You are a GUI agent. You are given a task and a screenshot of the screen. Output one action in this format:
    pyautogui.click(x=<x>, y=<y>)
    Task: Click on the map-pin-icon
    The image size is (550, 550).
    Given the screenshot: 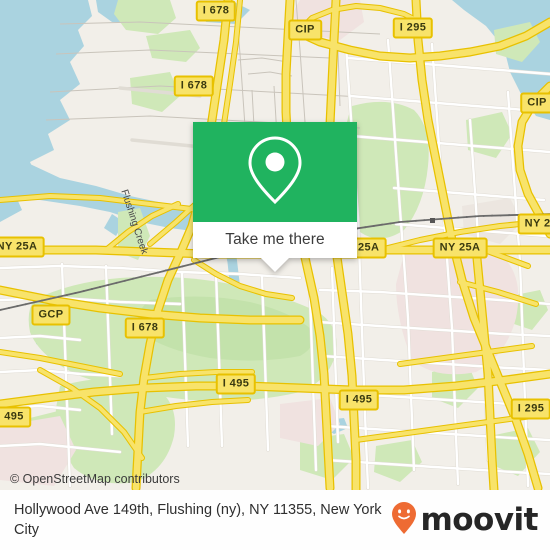 What is the action you would take?
    pyautogui.click(x=275, y=172)
    